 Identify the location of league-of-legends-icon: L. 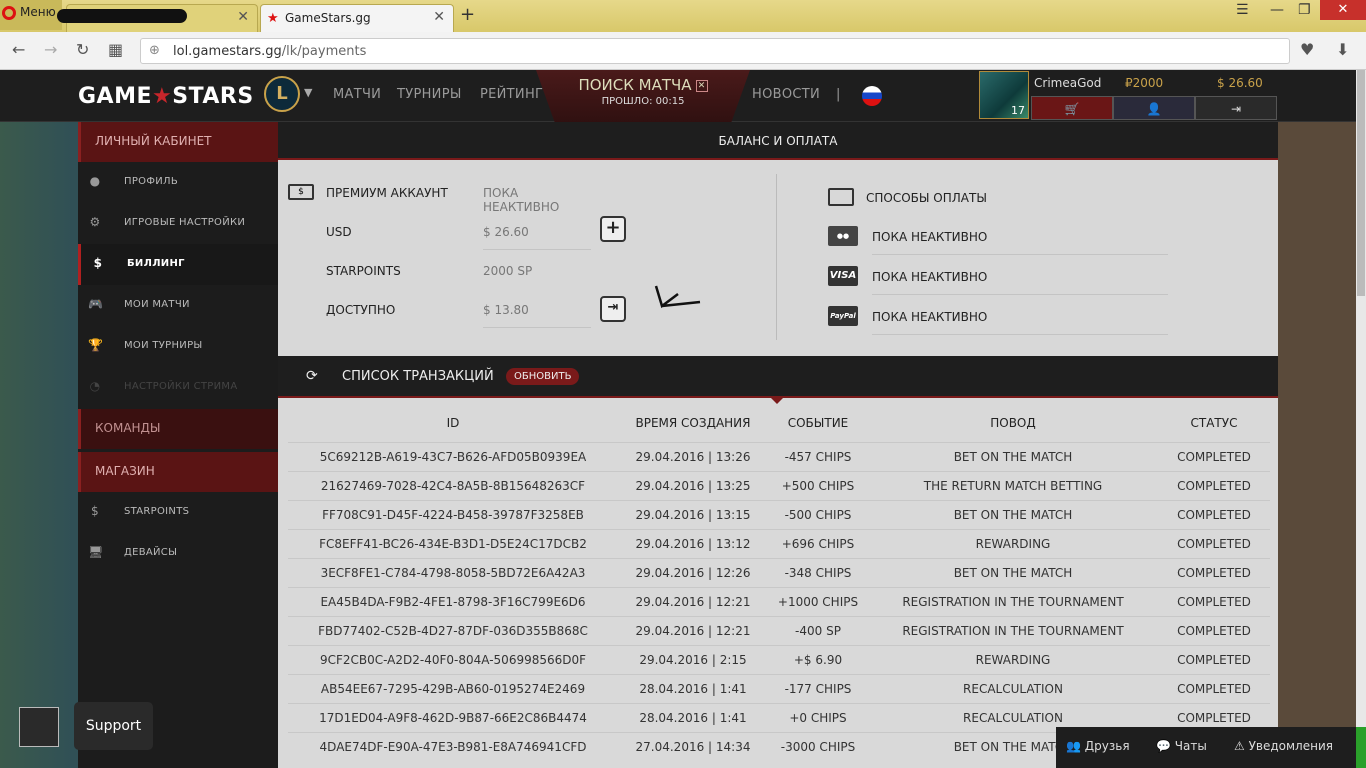
(282, 94).